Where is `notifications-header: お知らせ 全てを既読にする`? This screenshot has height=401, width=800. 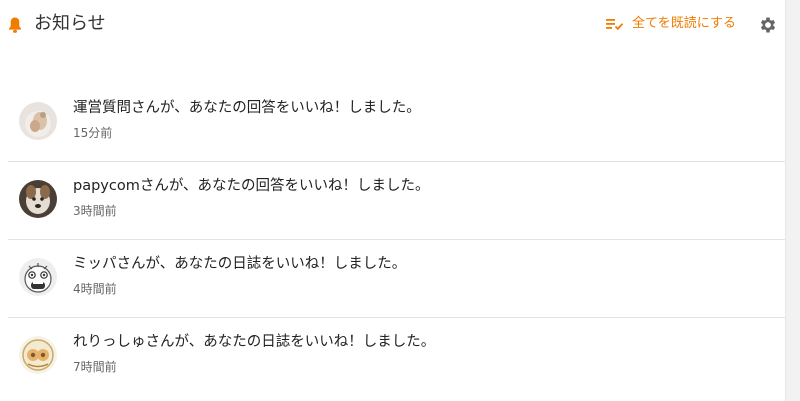
notifications-header: お知らせ 全てを既読にする is located at coordinates (392, 24).